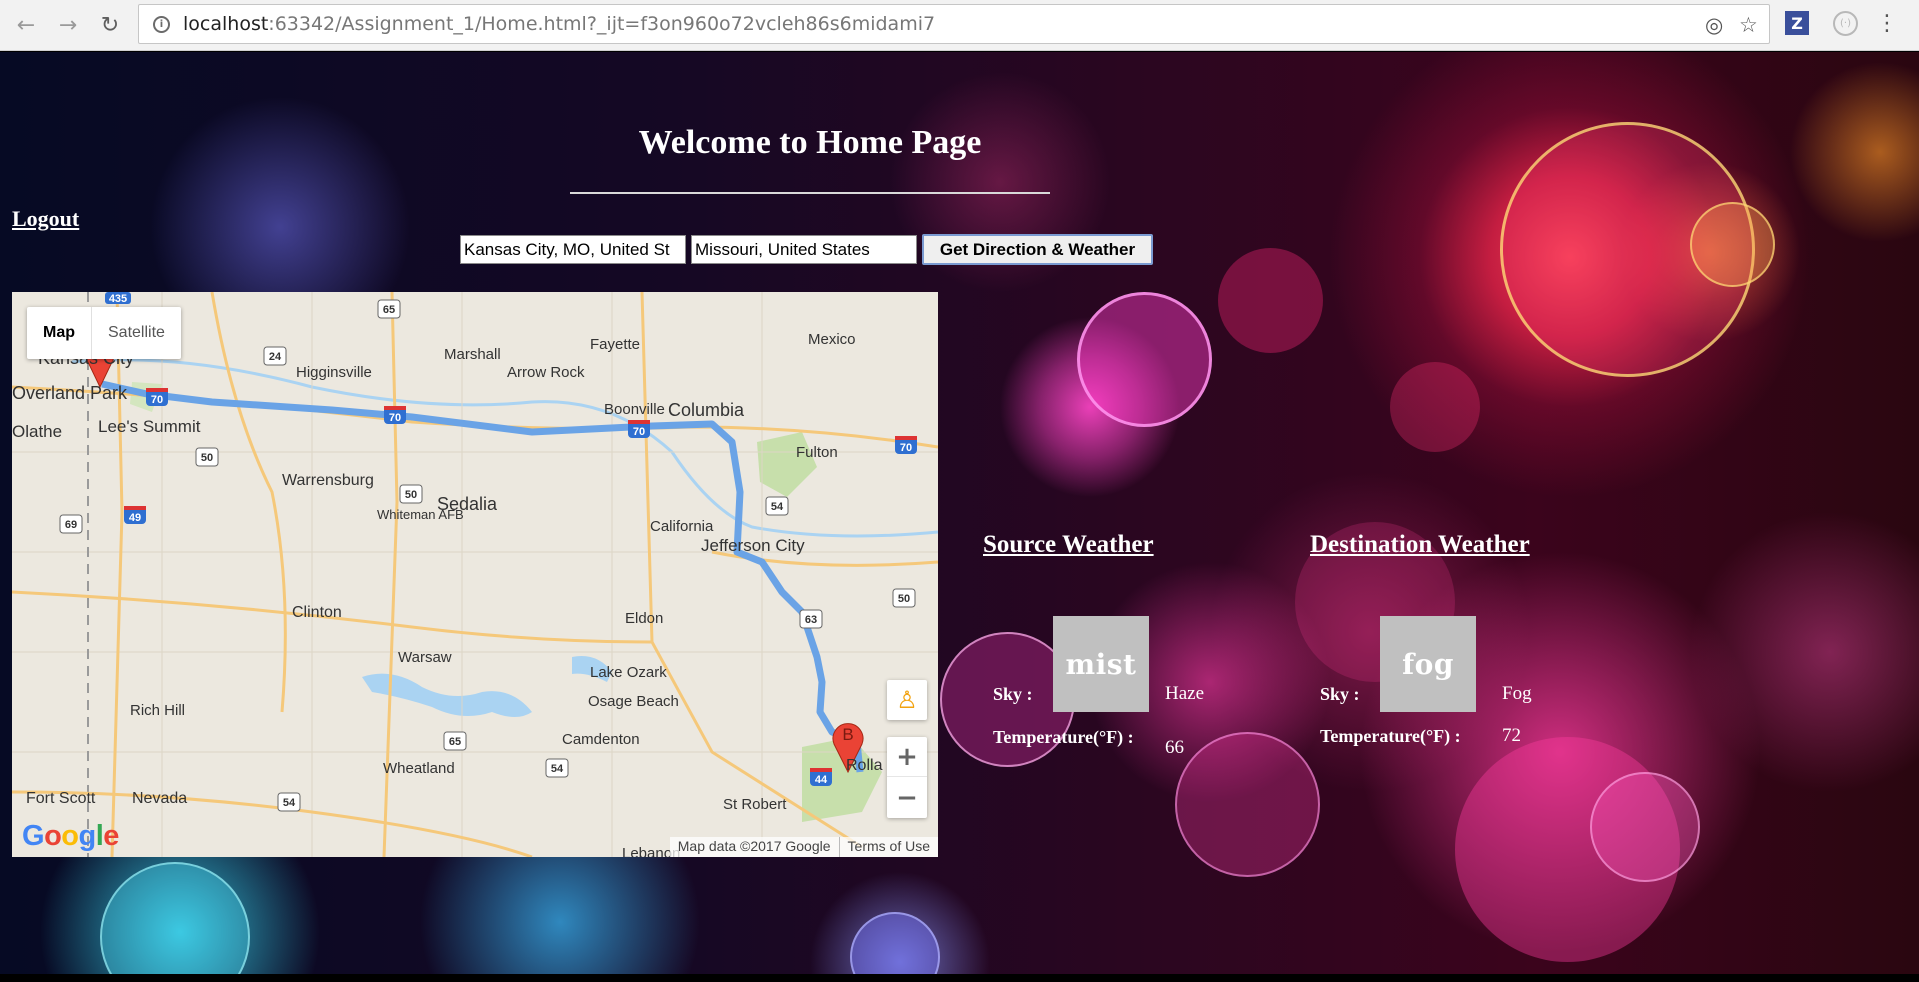  I want to click on url-host: localhost, so click(226, 24).